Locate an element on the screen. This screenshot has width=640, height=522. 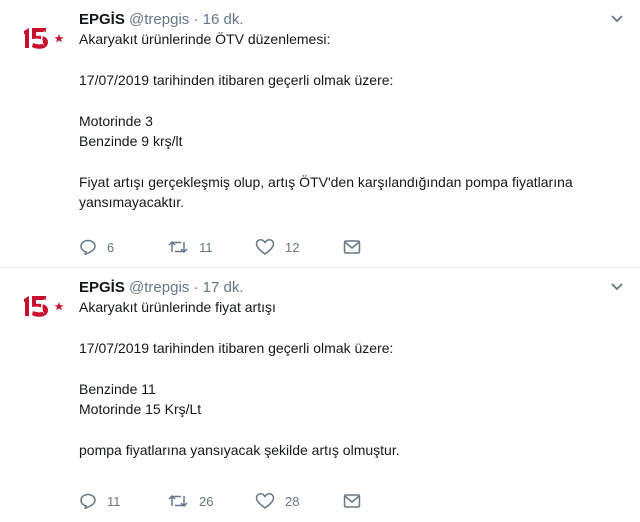
tweet-line: Benzinde 9 krş/lt is located at coordinates (131, 141).